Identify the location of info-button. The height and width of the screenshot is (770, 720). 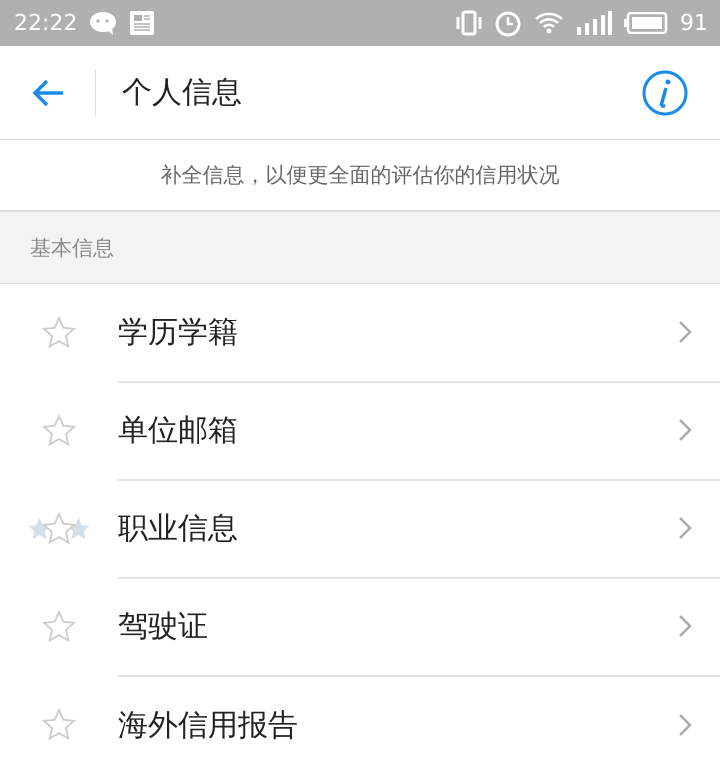
(665, 93).